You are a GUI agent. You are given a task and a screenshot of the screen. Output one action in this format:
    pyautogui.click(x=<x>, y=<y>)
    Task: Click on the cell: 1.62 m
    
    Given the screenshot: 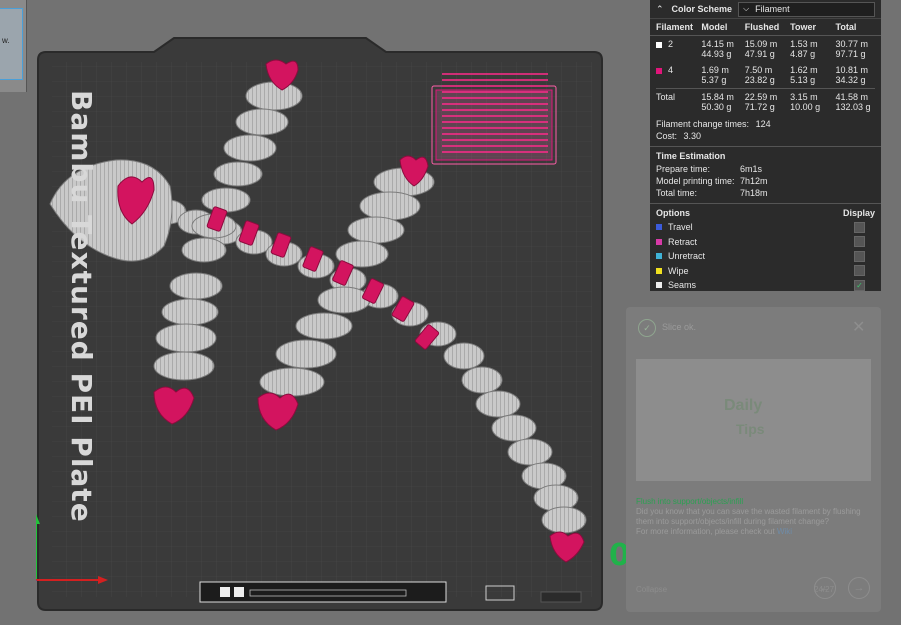 What is the action you would take?
    pyautogui.click(x=804, y=70)
    